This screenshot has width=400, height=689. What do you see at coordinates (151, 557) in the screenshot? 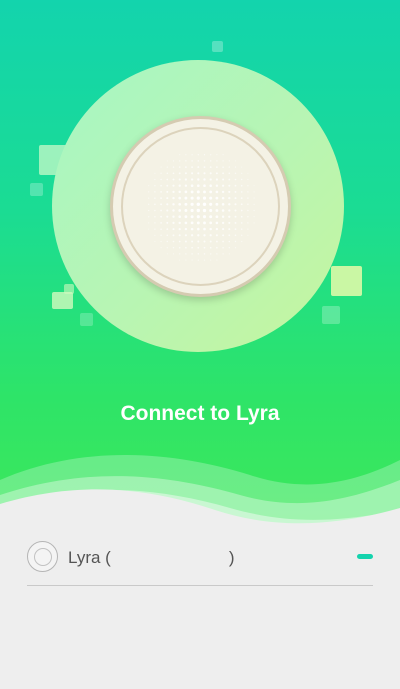
I see `device-name: Lyra ( )` at bounding box center [151, 557].